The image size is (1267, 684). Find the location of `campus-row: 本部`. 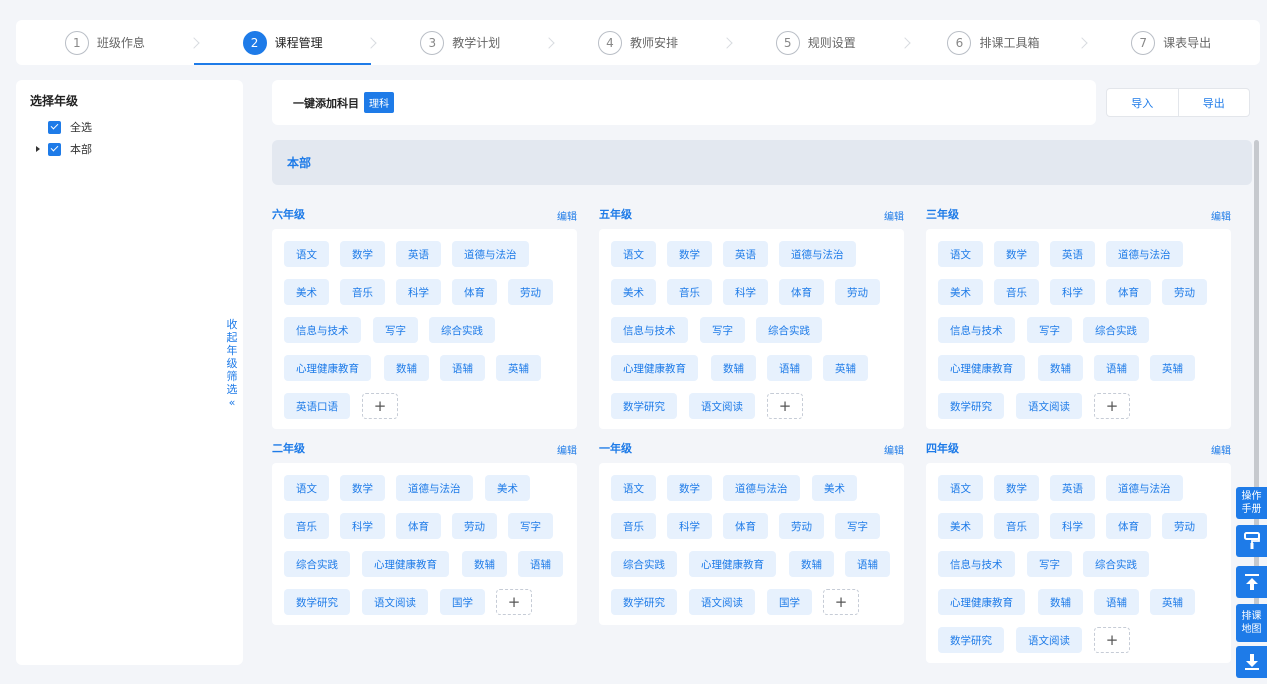

campus-row: 本部 is located at coordinates (64, 149).